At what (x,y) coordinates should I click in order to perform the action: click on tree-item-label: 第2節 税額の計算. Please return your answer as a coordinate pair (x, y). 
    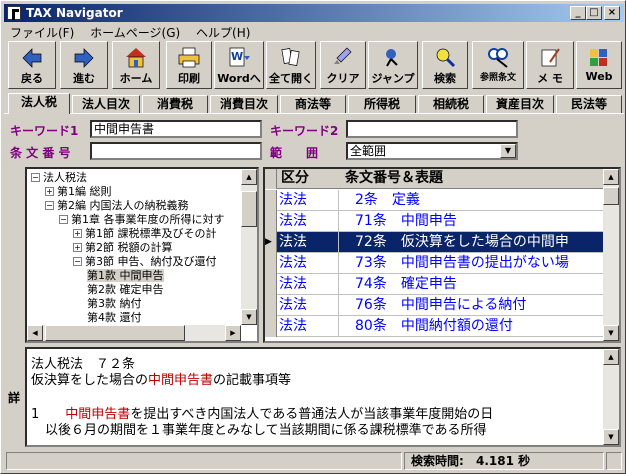
    Looking at the image, I should click on (129, 247).